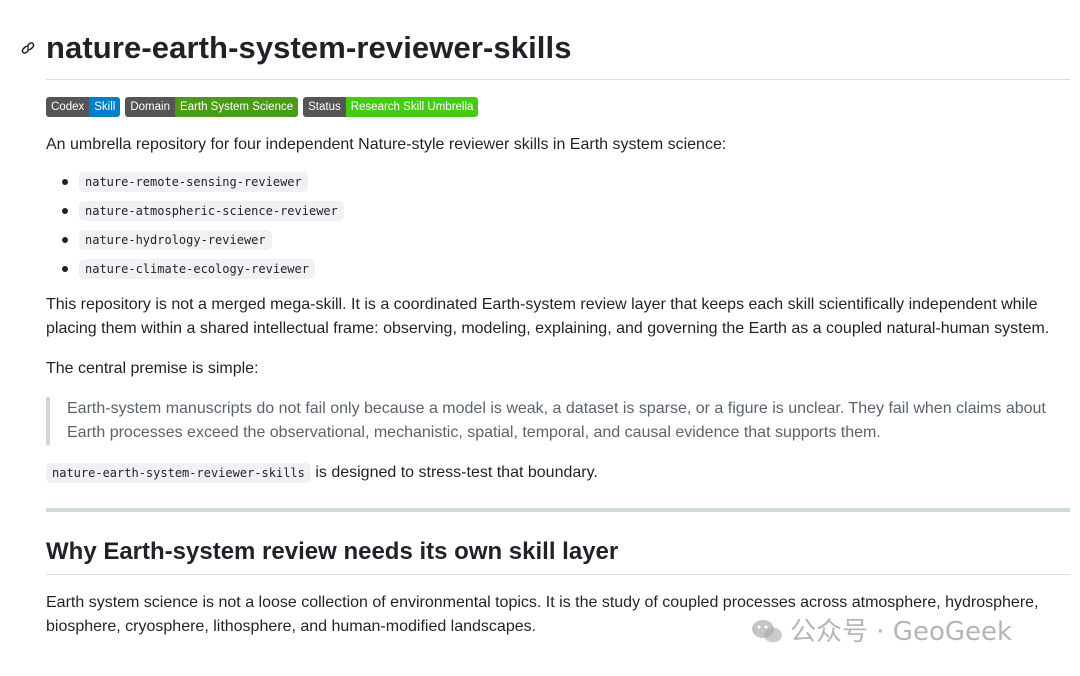 Image resolution: width=1080 pixels, height=676 pixels. Describe the element at coordinates (105, 107) in the screenshot. I see `badge-value: Skill` at that location.